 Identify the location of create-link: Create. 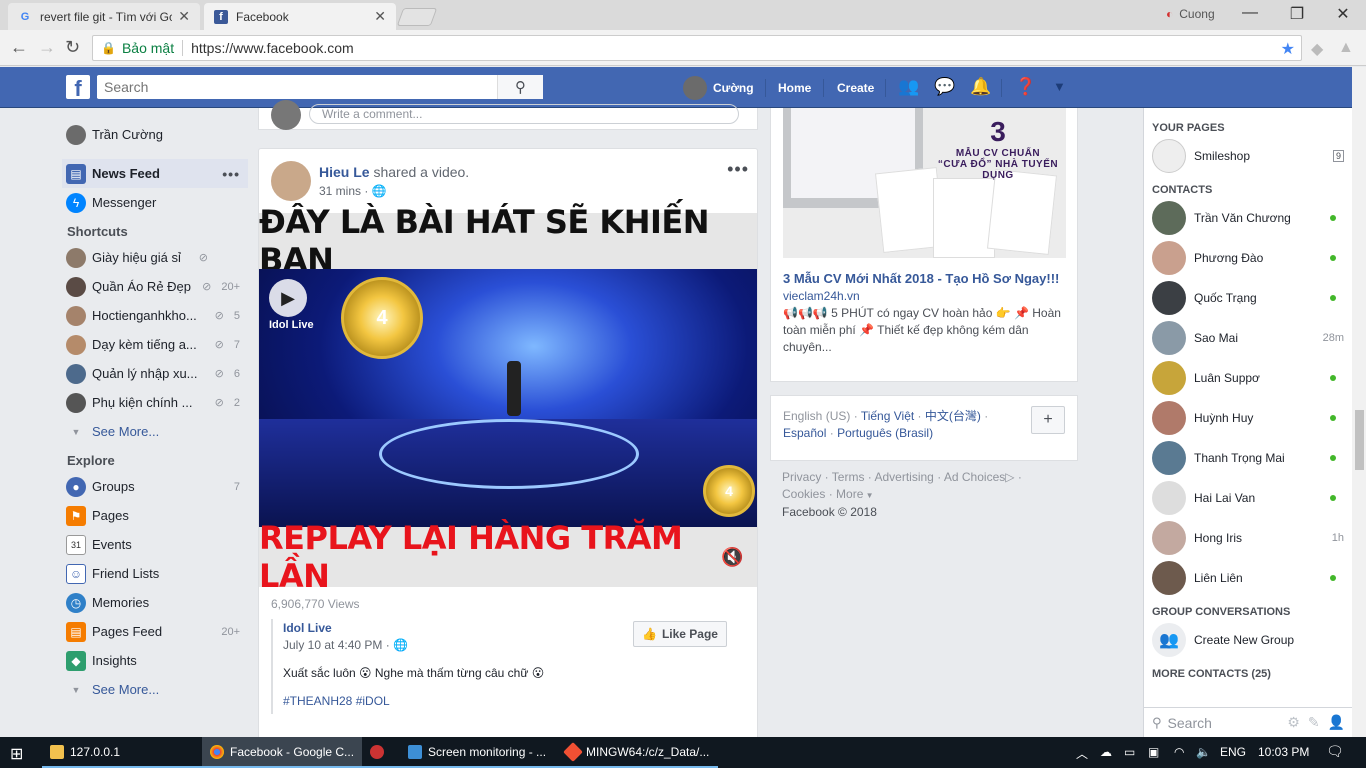
(855, 87).